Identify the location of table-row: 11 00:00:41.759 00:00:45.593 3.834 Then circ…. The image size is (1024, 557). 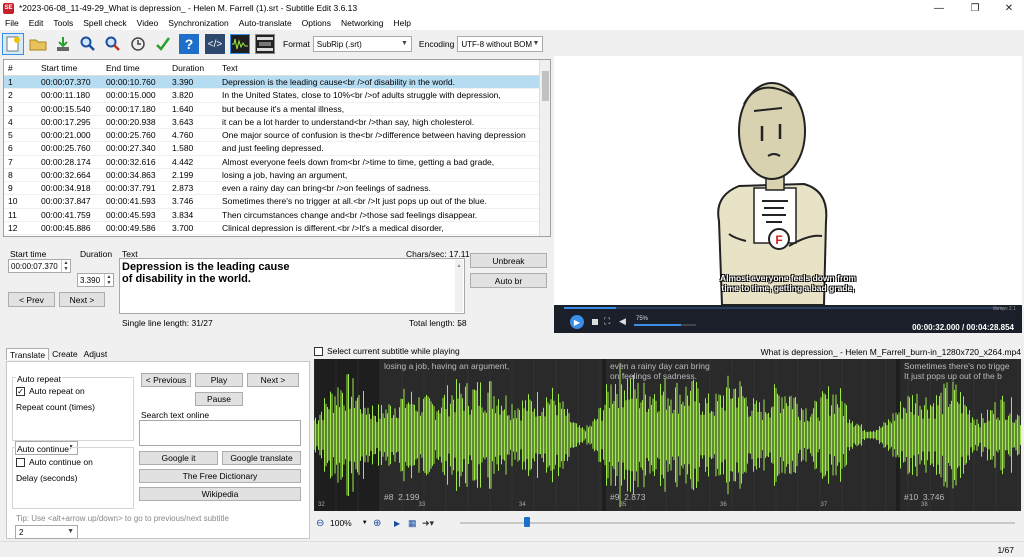
(277, 215).